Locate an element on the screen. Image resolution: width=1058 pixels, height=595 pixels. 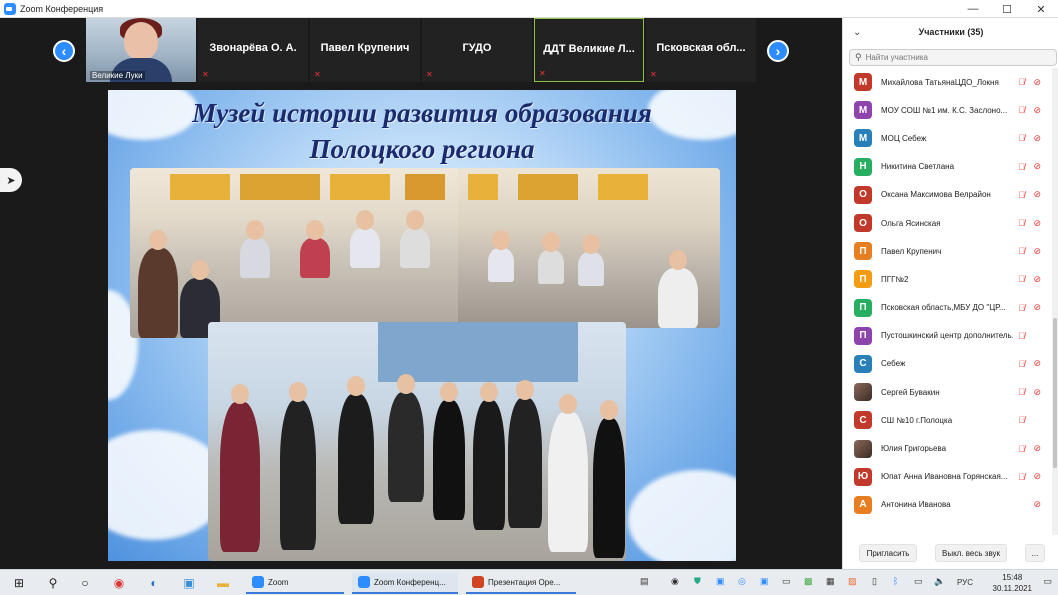
tray-app-icon: ◉ is located at coordinates (675, 581).